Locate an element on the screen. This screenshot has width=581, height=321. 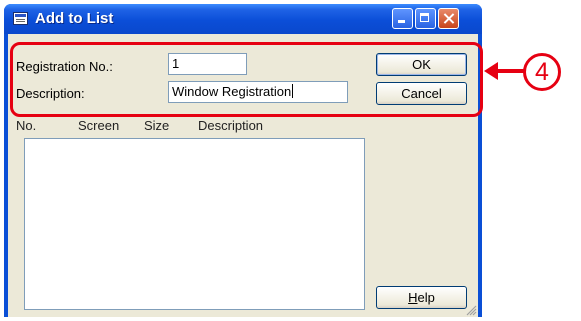
title-bar: Add to List is located at coordinates (243, 19).